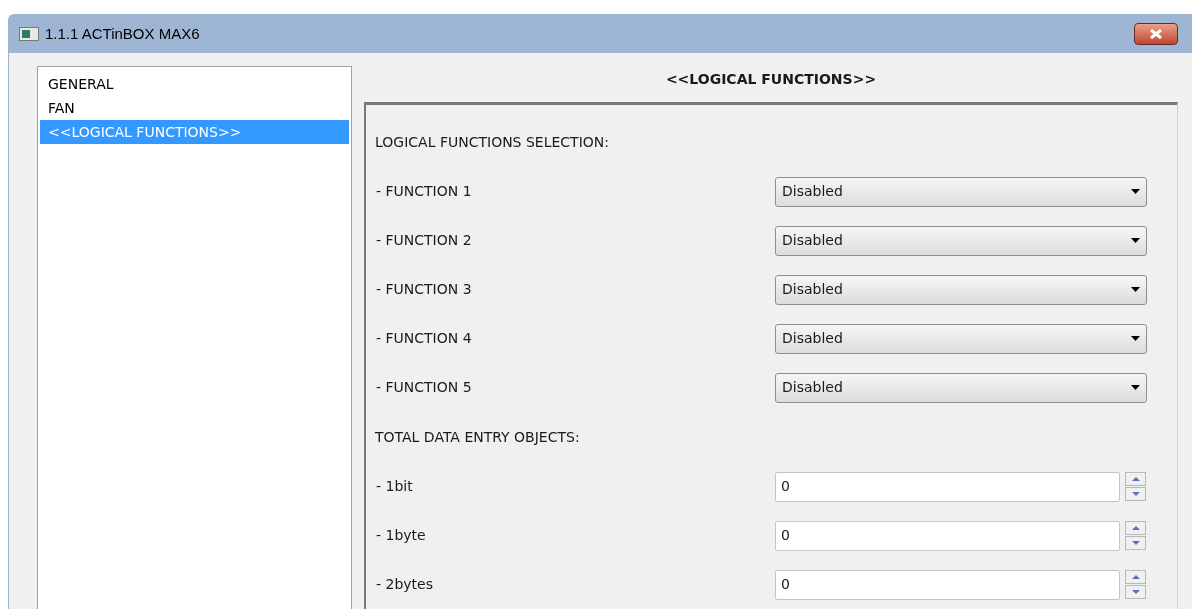 This screenshot has height=609, width=1192. What do you see at coordinates (424, 338) in the screenshot?
I see `field-label: - FUNCTION 4` at bounding box center [424, 338].